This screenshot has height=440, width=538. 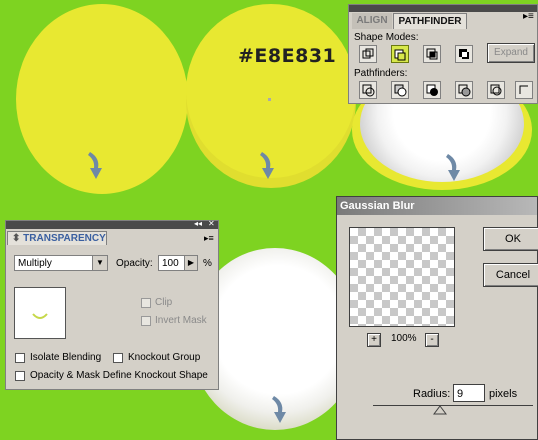 I want to click on zoom-level: 100%, so click(x=404, y=338).